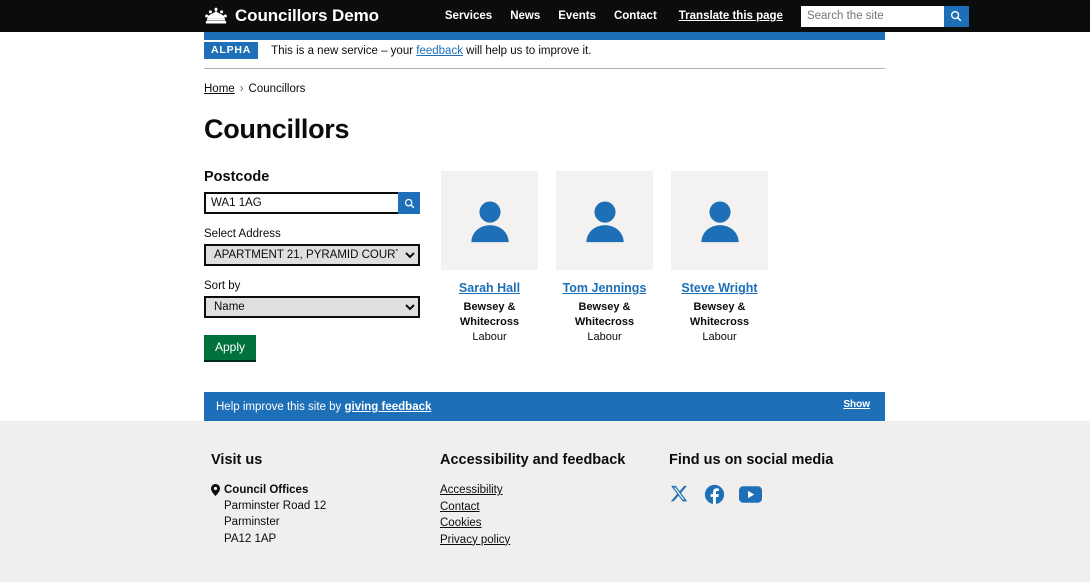 Image resolution: width=1090 pixels, height=582 pixels. Describe the element at coordinates (280, 406) in the screenshot. I see `feedback-text-before: Help improve this site by` at that location.